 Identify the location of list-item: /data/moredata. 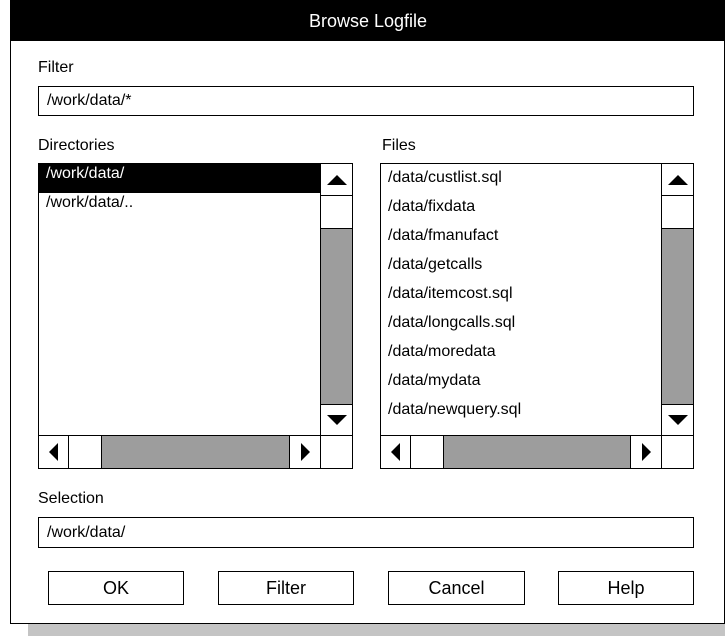
(521, 356).